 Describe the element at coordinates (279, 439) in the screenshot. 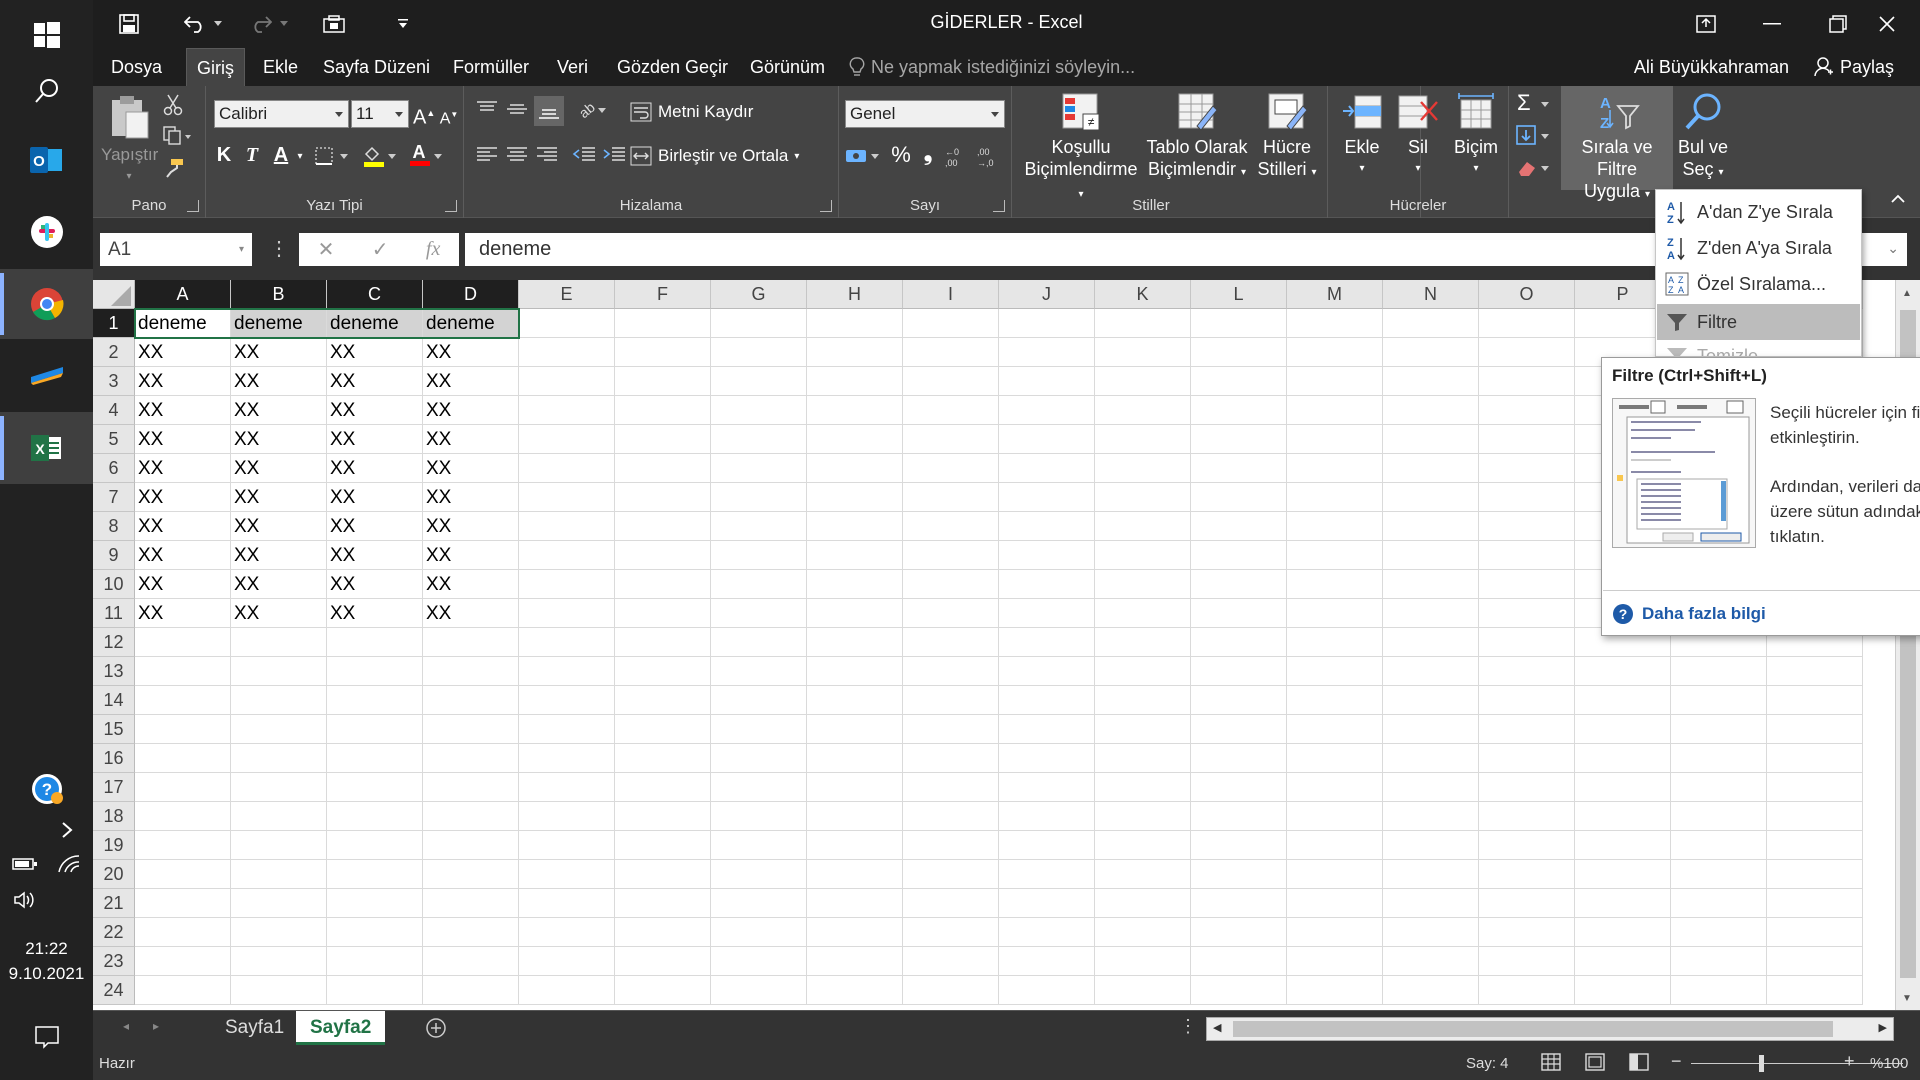

I see `cell-b5: XX` at that location.